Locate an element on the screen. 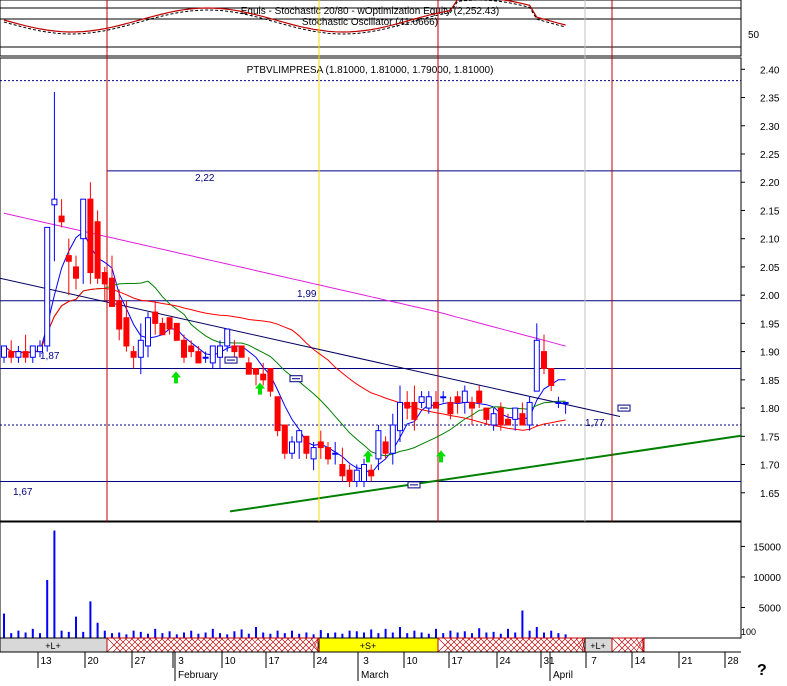 The width and height of the screenshot is (787, 686). date-tick-label: 10 is located at coordinates (230, 661).